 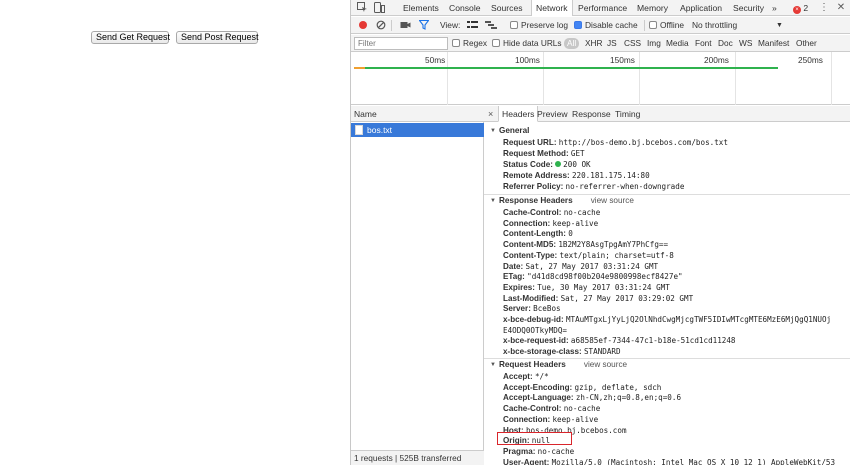 I want to click on close-details-icon: ×, so click(x=490, y=114).